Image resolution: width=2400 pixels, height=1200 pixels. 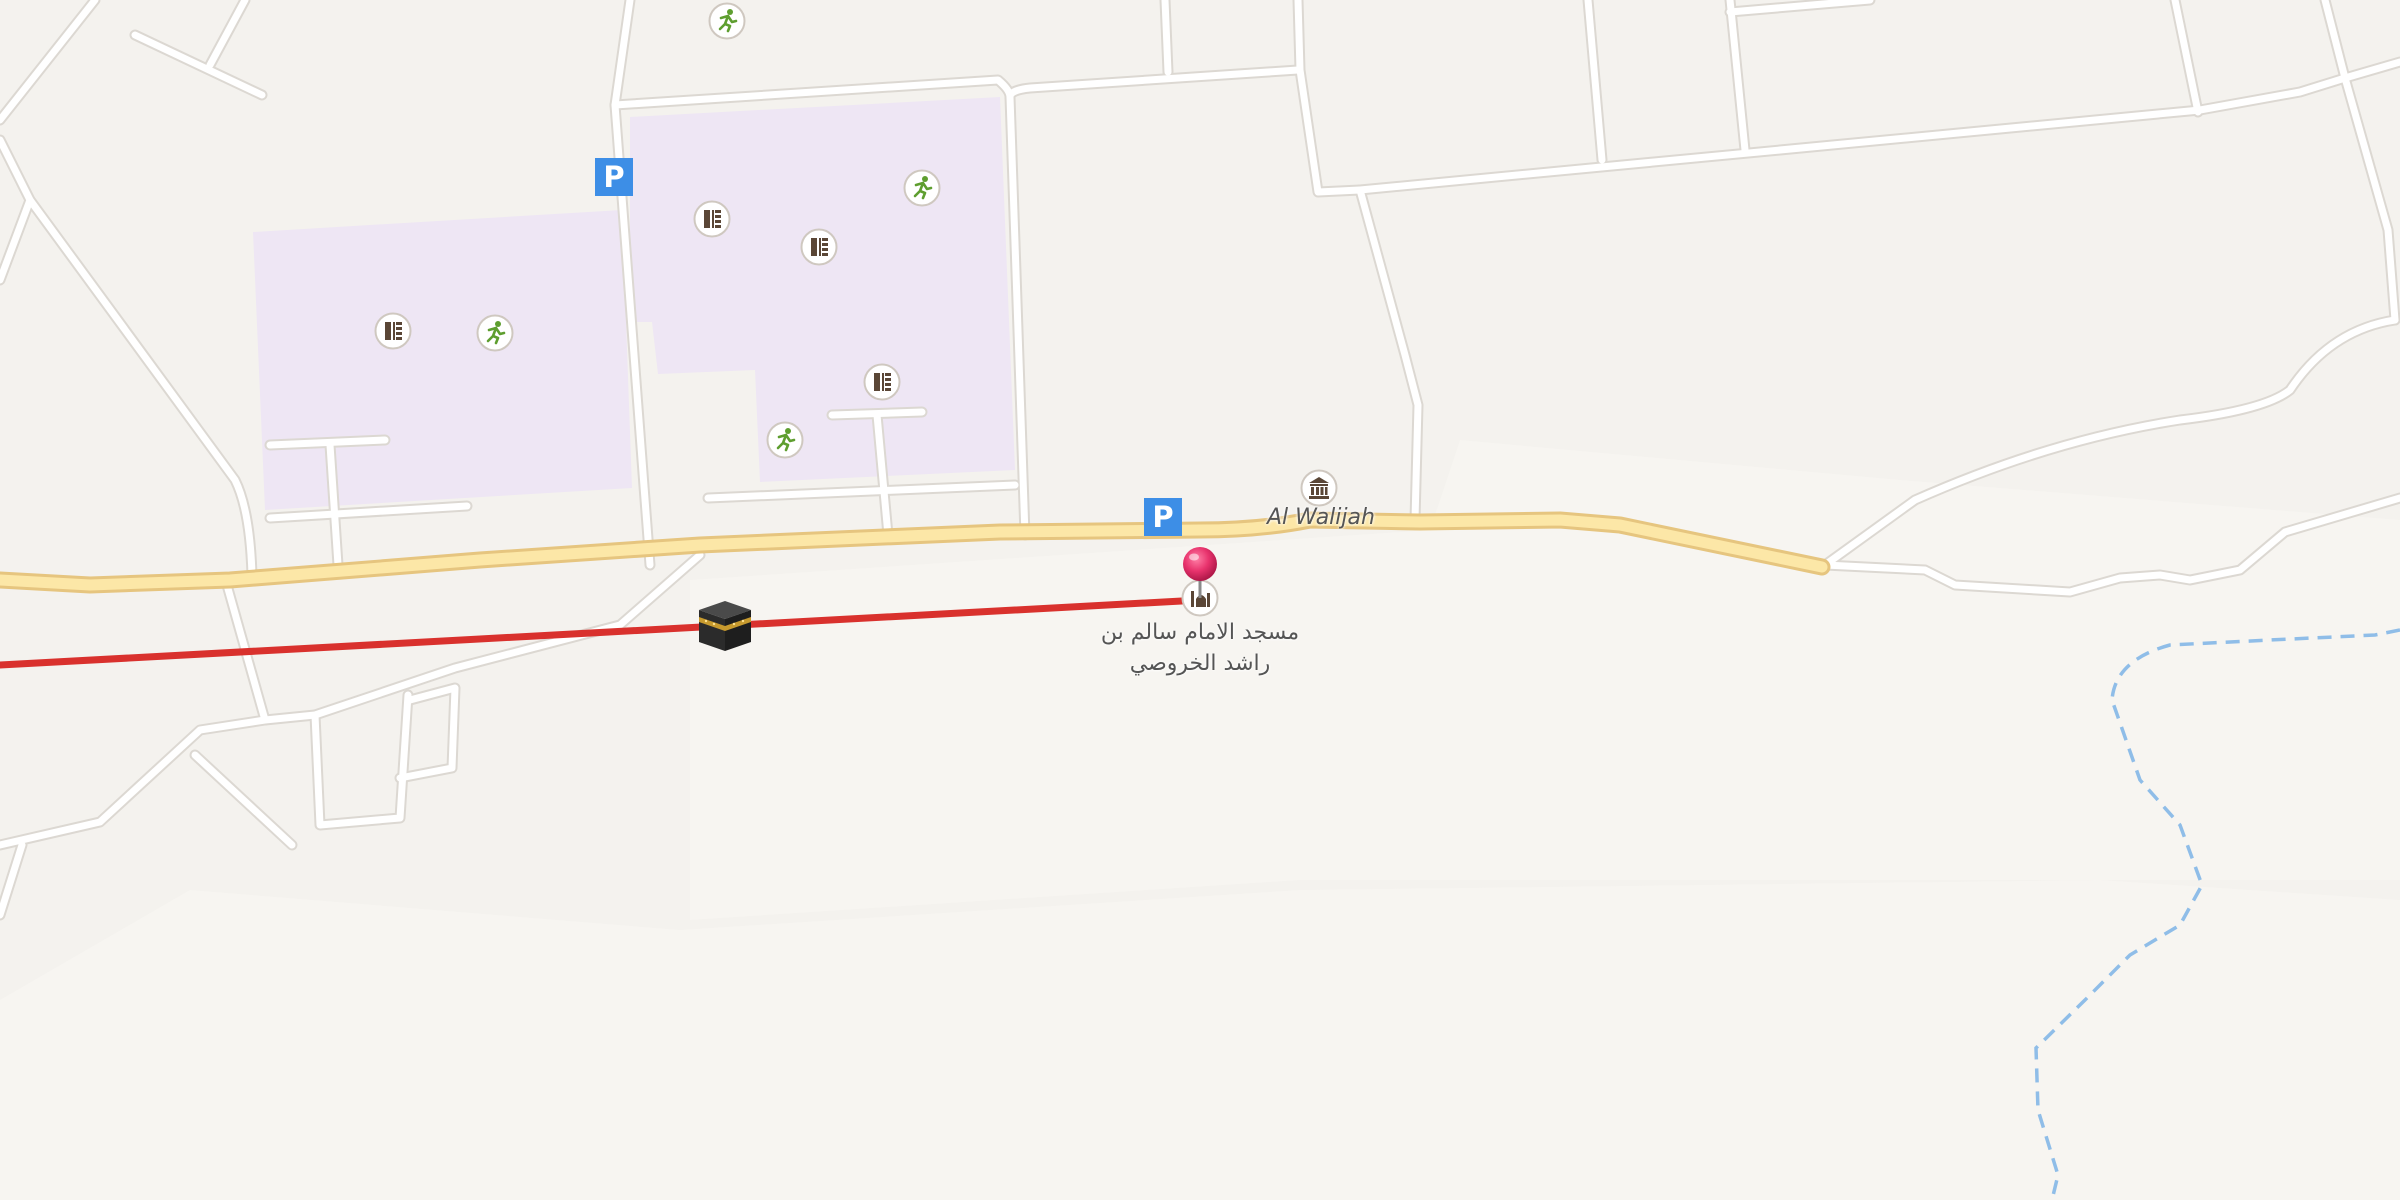 I want to click on museum-icon, so click(x=1319, y=488).